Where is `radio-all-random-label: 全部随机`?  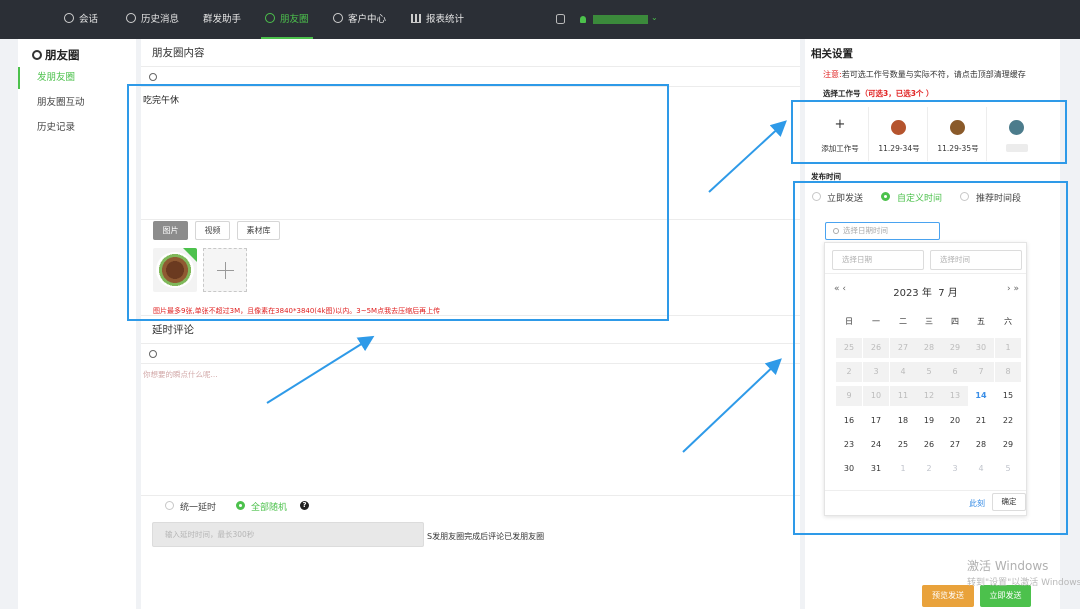
radio-all-random-label: 全部随机 is located at coordinates (269, 506).